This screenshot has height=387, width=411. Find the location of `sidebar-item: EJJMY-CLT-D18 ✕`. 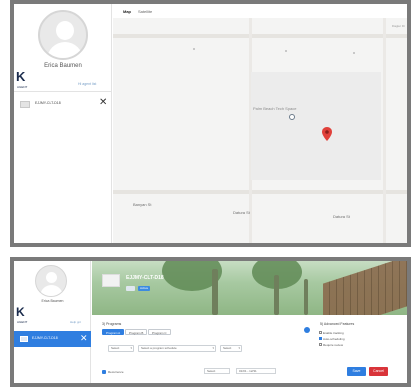

sidebar-item: EJJMY-CLT-D18 ✕ is located at coordinates (63, 104).